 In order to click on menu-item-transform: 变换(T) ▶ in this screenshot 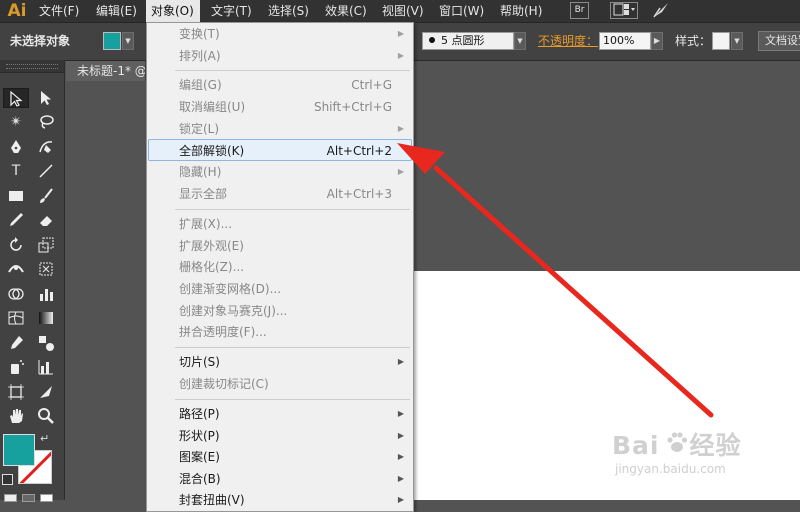, I will do `click(280, 34)`.